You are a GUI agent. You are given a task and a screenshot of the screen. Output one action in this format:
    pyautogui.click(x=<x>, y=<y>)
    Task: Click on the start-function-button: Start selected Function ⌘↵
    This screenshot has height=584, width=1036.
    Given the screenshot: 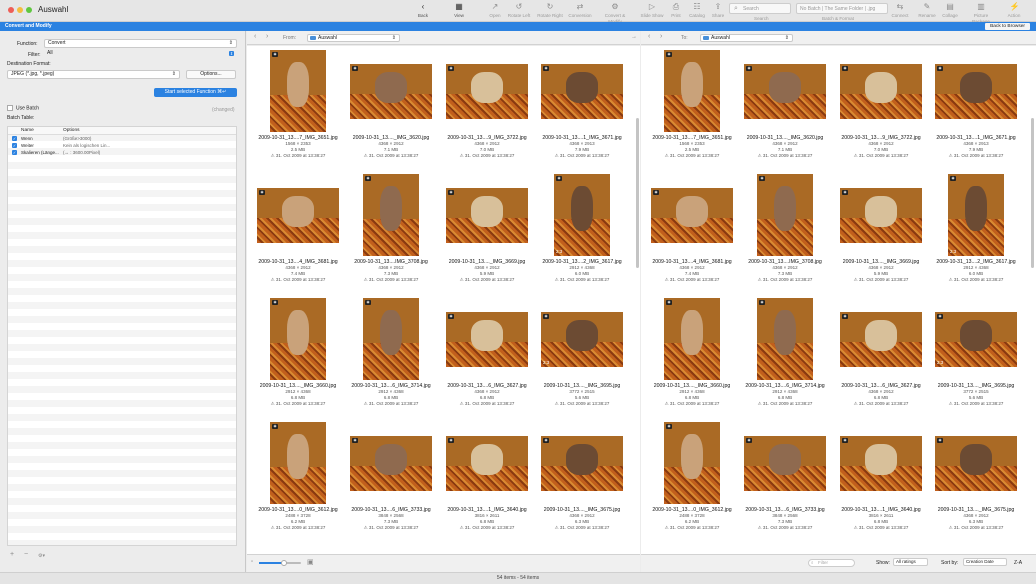 What is the action you would take?
    pyautogui.click(x=195, y=92)
    